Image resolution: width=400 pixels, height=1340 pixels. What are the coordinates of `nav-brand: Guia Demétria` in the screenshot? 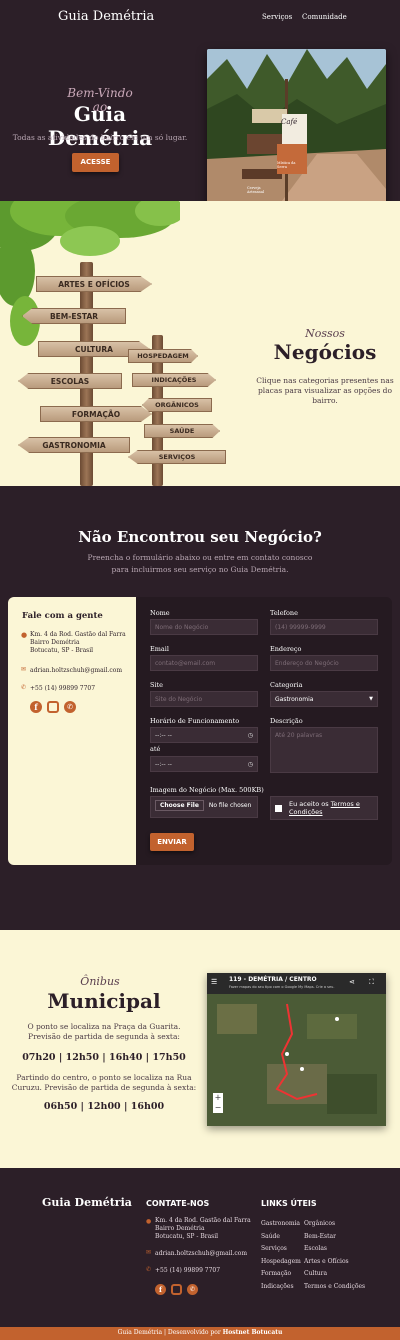 It's located at (106, 16).